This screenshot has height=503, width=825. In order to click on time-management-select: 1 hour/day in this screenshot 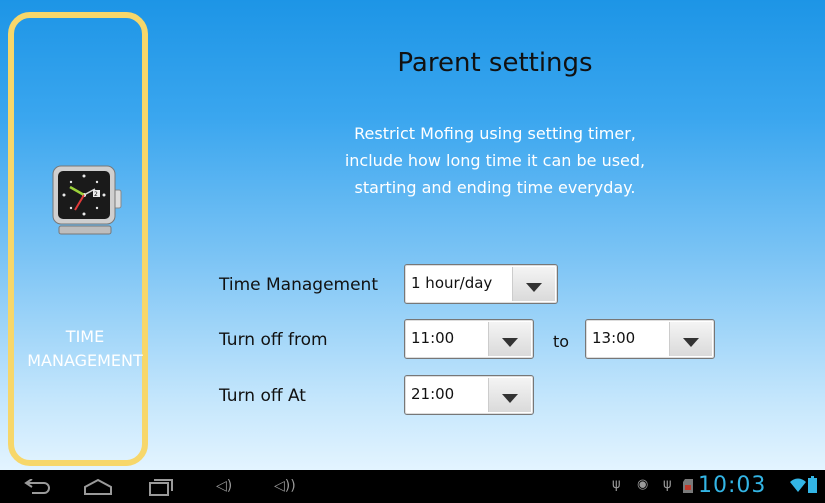, I will do `click(481, 284)`.